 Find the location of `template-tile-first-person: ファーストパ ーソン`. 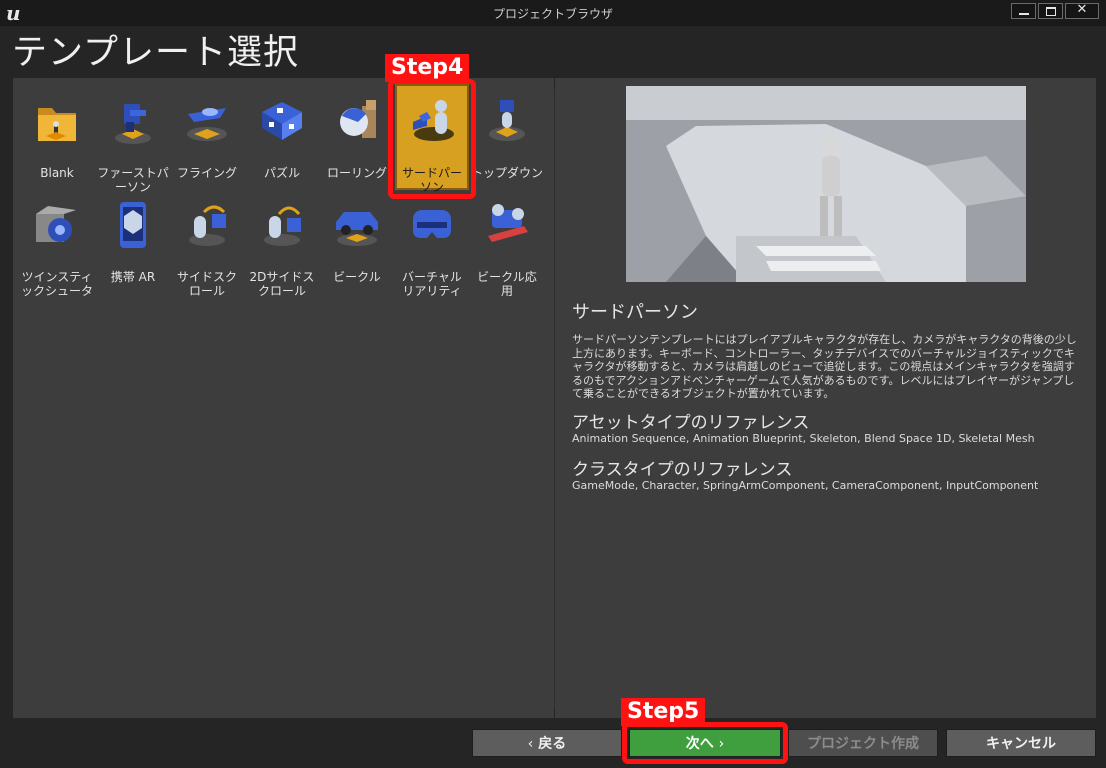

template-tile-first-person: ファーストパ ーソン is located at coordinates (133, 140).